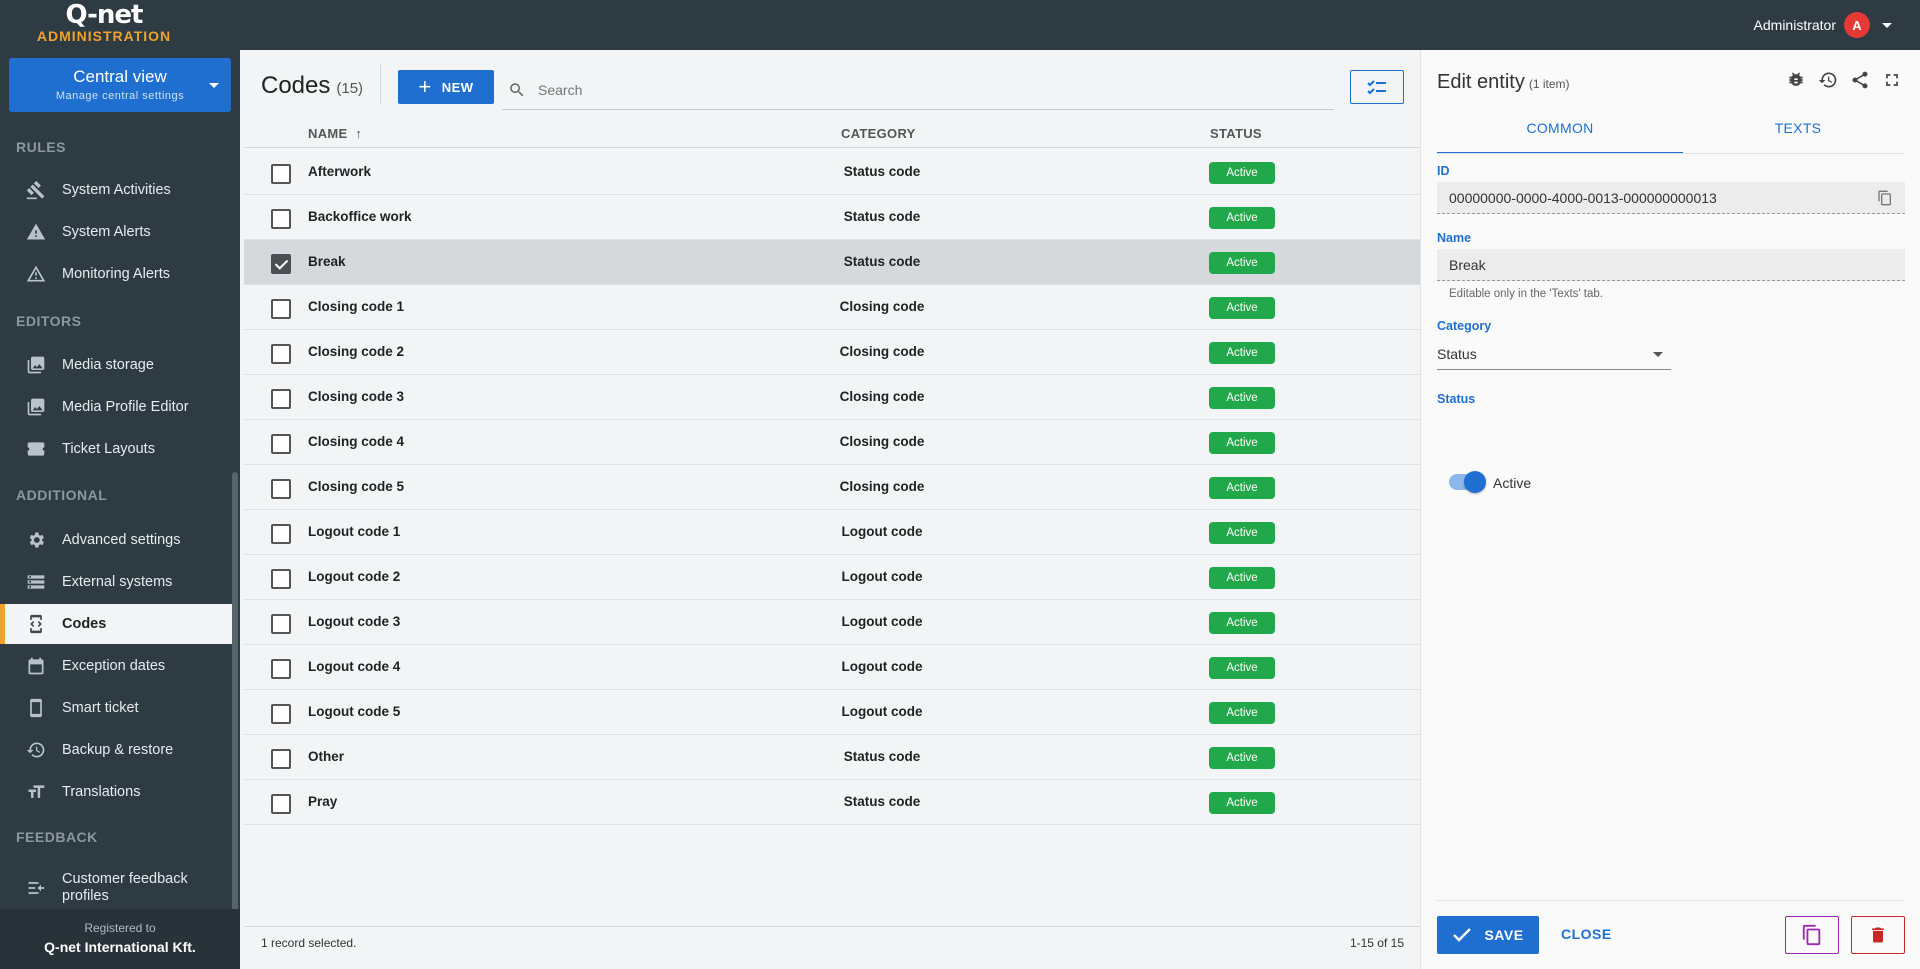  What do you see at coordinates (36, 666) in the screenshot?
I see `calendar-icon` at bounding box center [36, 666].